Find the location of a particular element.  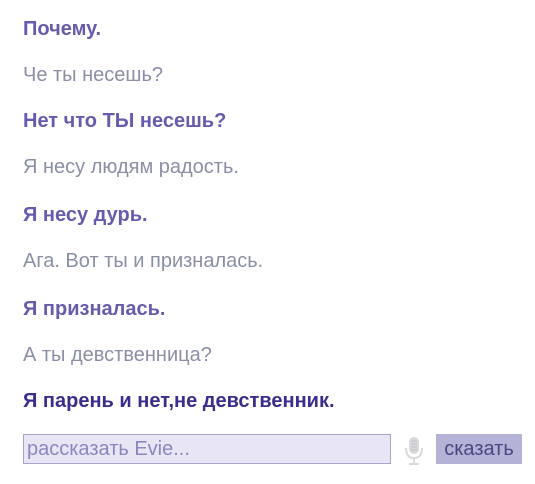

user-message: Я парень и нет,не девственник. is located at coordinates (179, 401).